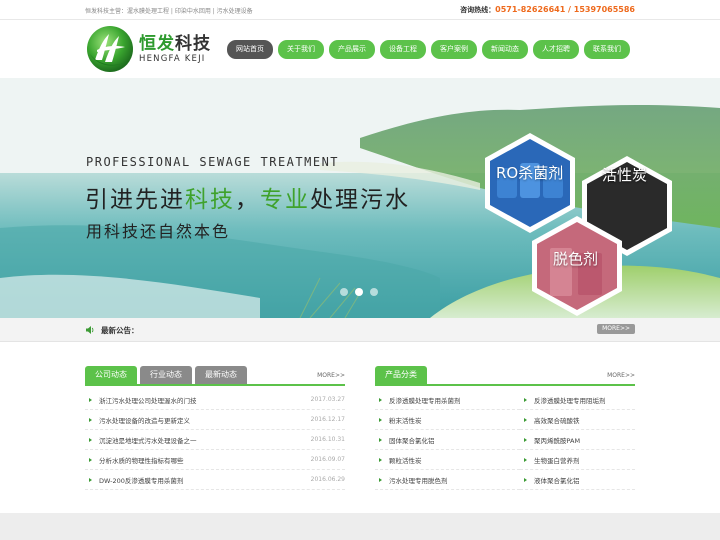 The width and height of the screenshot is (720, 540). What do you see at coordinates (360, 330) in the screenshot?
I see `notice-bar: 最新公告： MORE>>` at bounding box center [360, 330].